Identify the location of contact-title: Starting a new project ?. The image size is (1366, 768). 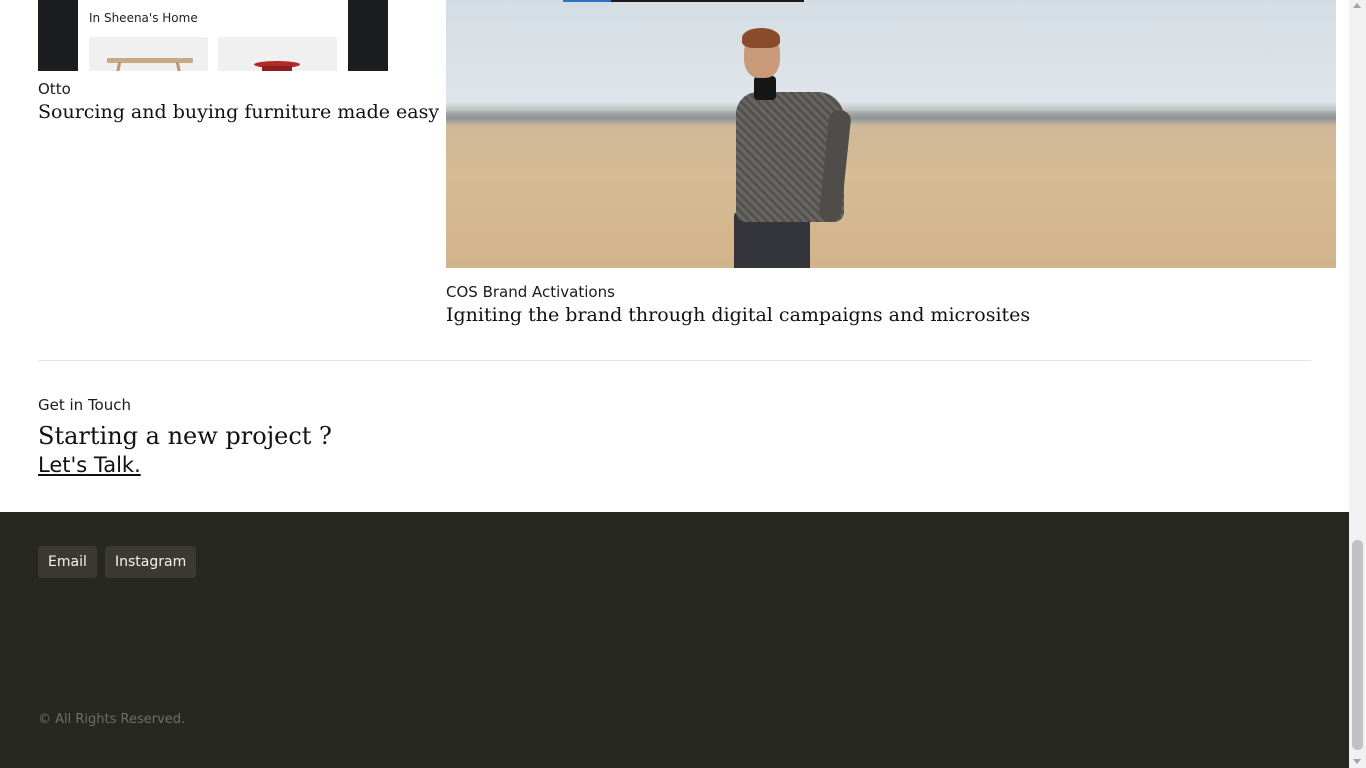
(185, 436).